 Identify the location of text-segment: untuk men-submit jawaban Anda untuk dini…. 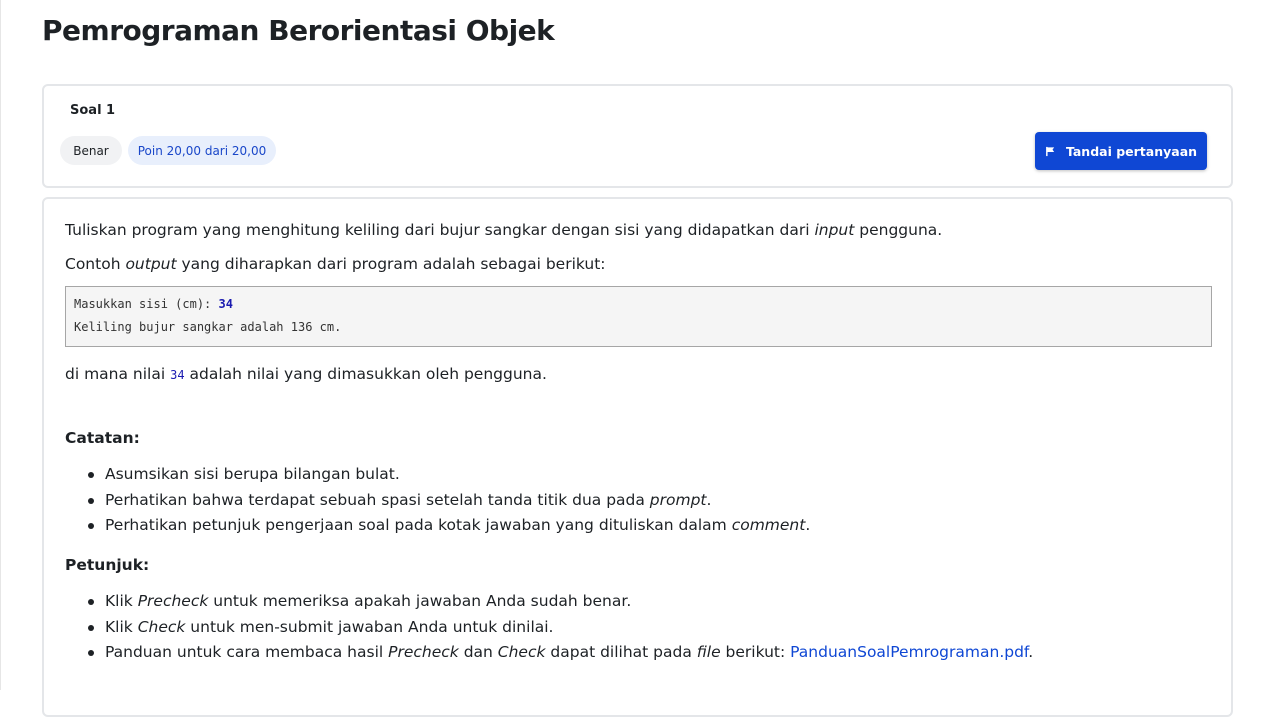
(369, 626).